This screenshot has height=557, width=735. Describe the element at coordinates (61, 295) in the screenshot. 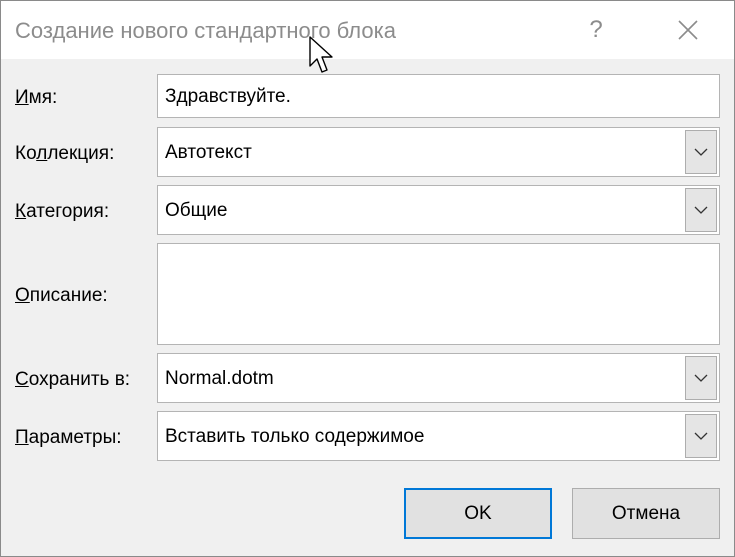

I see `description-label: Описание:` at that location.